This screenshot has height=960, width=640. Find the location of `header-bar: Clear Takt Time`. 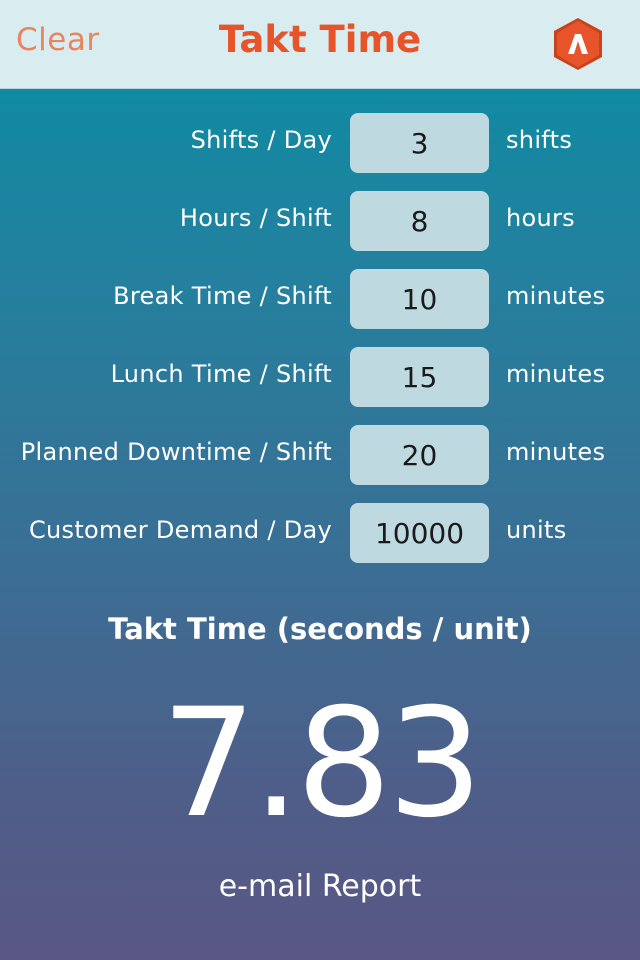

header-bar: Clear Takt Time is located at coordinates (320, 44).